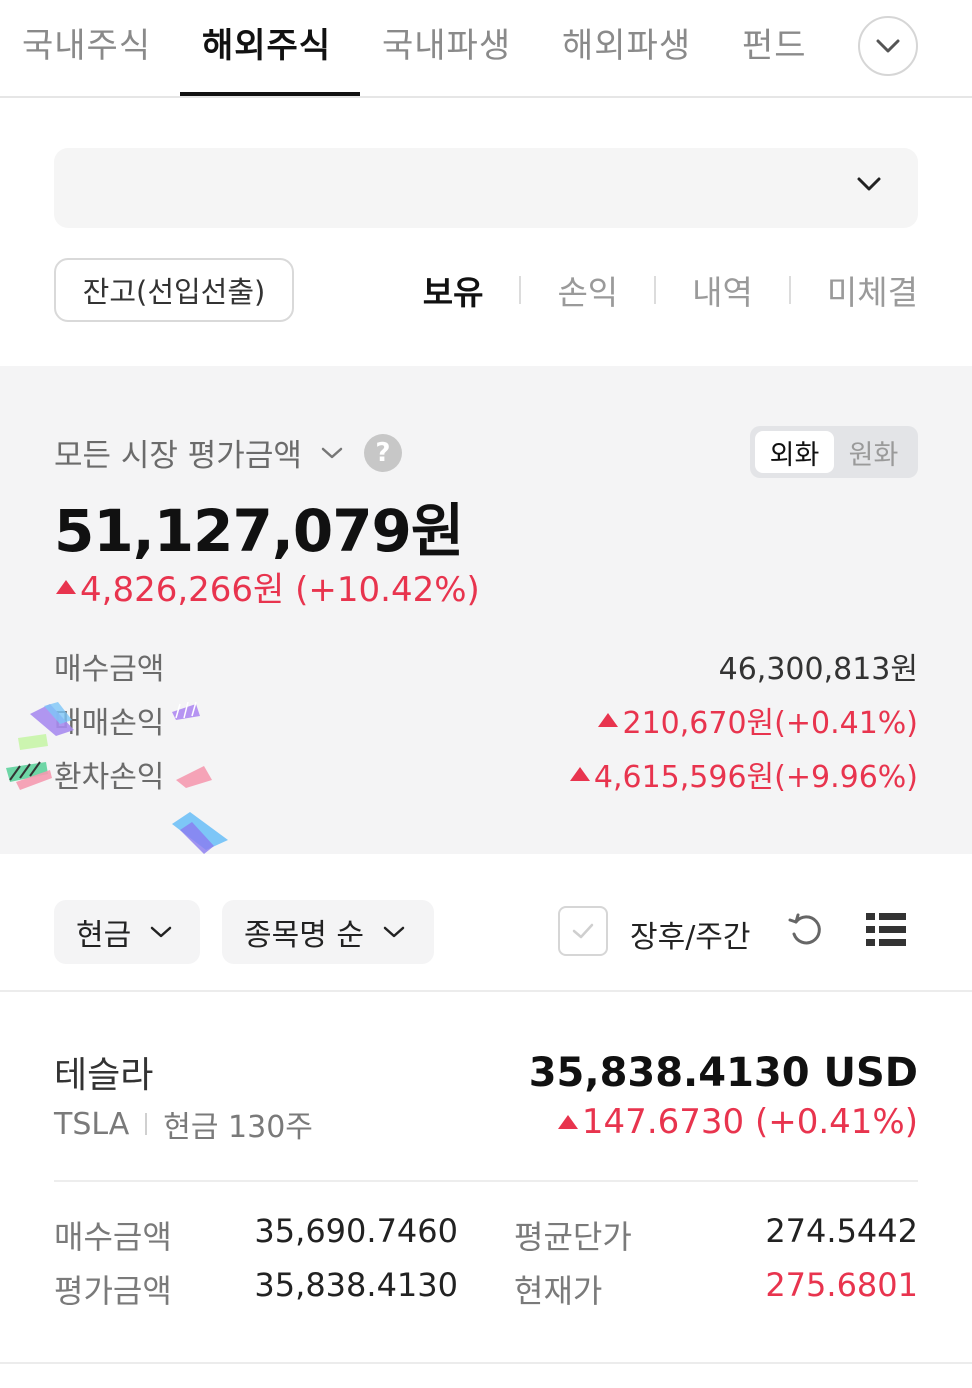 The image size is (972, 1388). What do you see at coordinates (723, 1073) in the screenshot?
I see `stock-valuation: 35,838.4130 USD` at bounding box center [723, 1073].